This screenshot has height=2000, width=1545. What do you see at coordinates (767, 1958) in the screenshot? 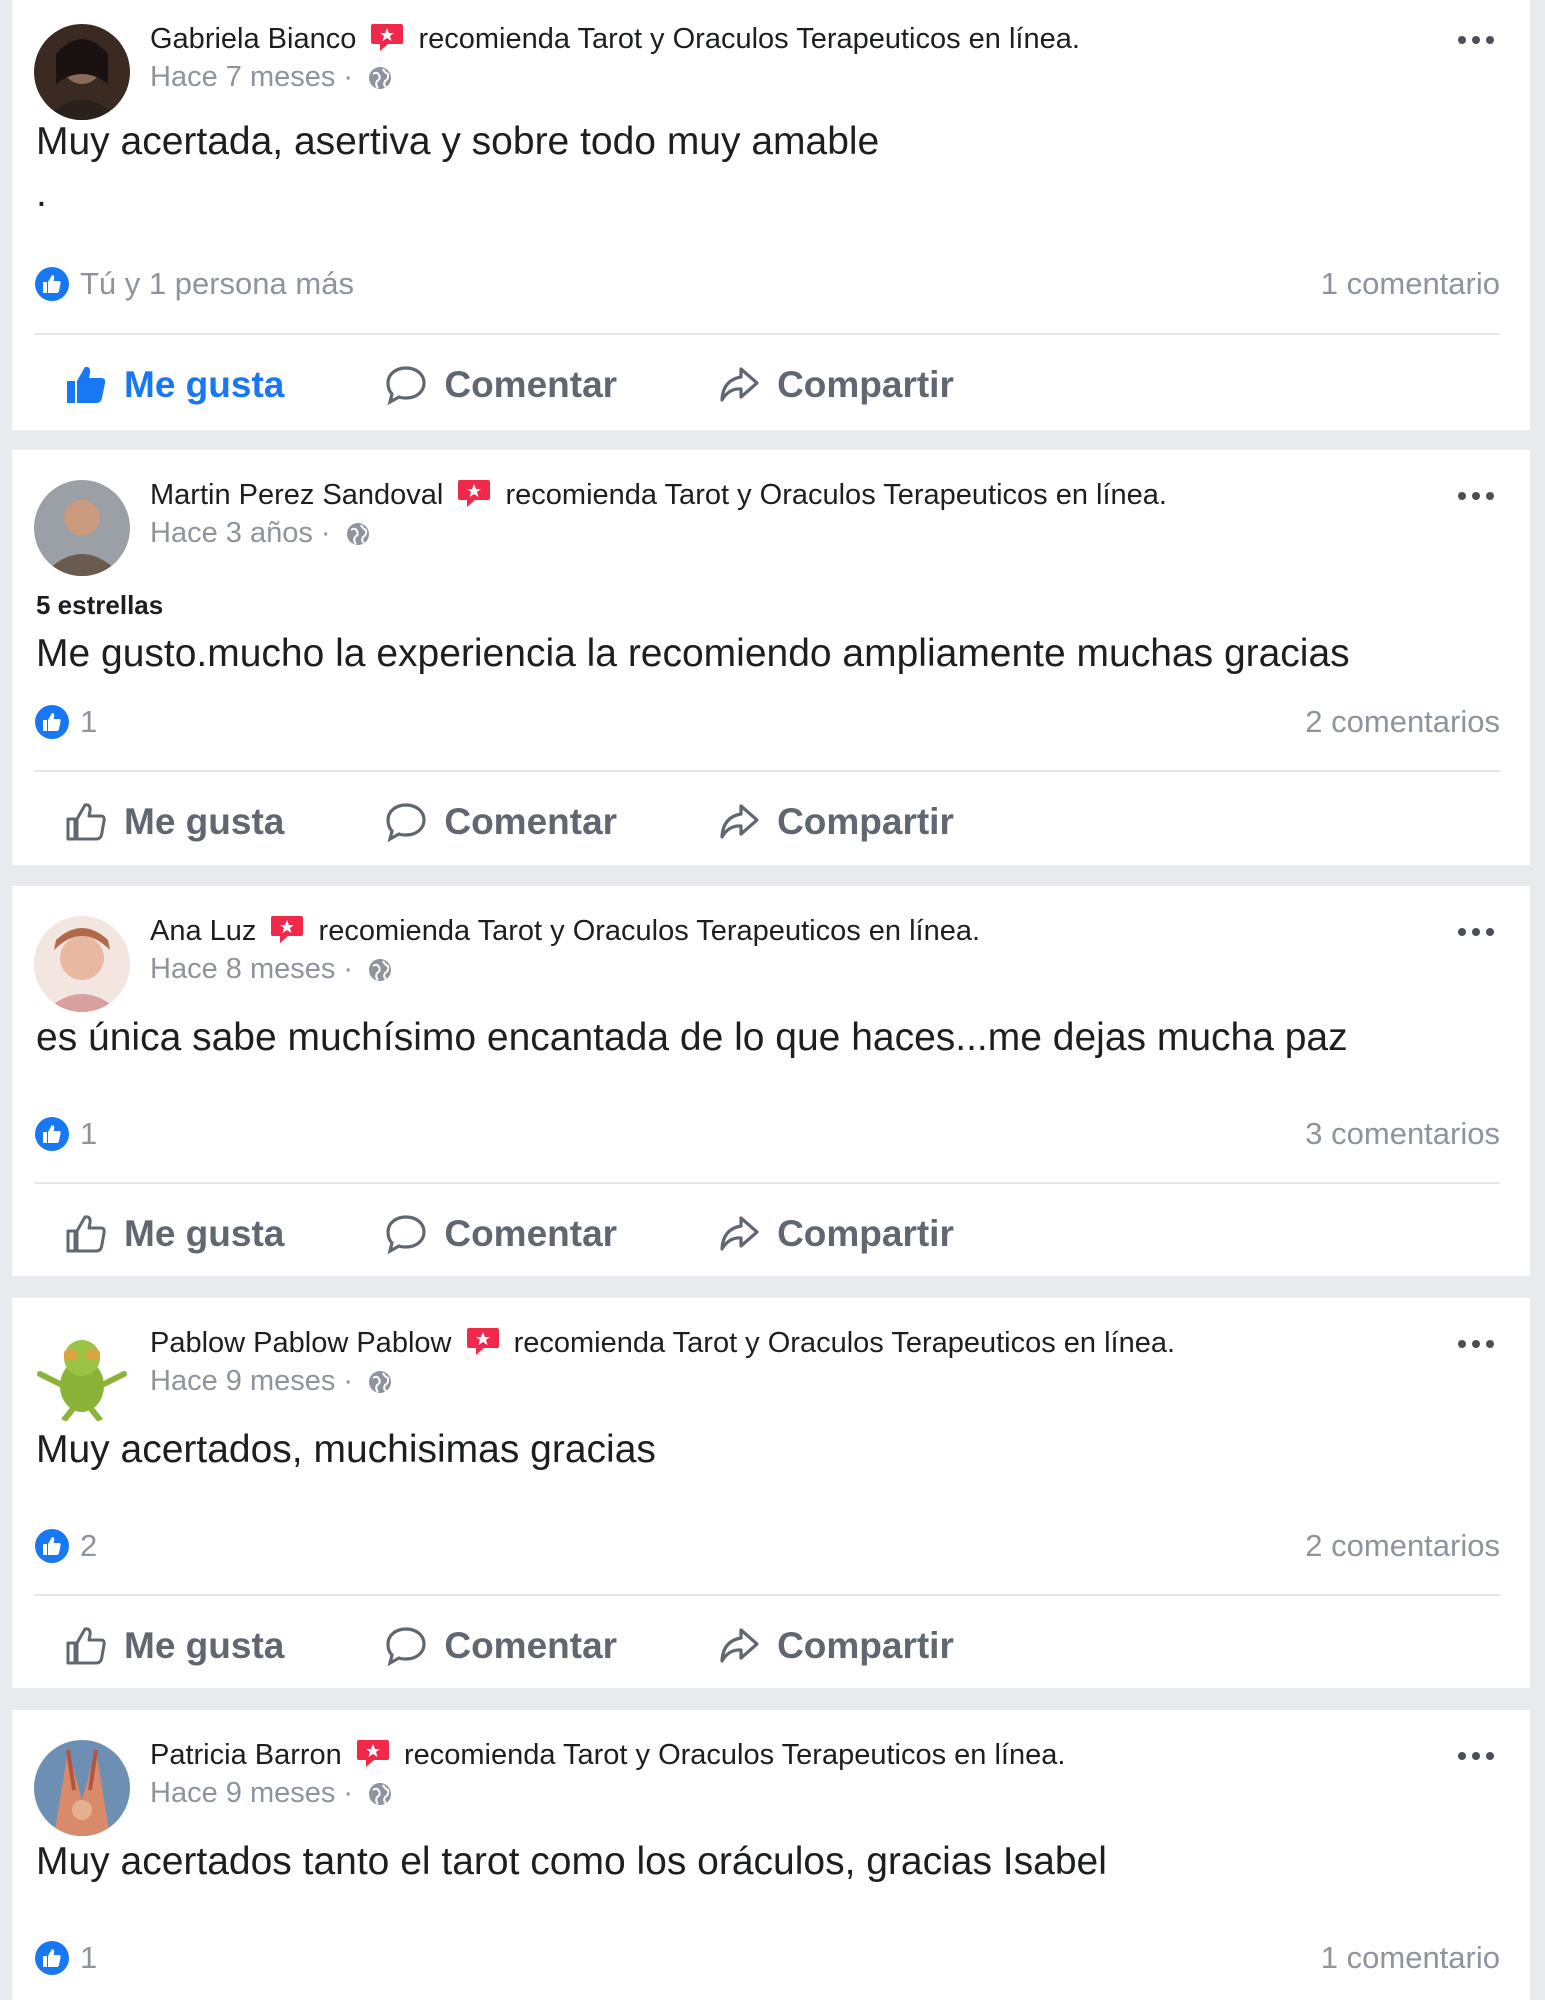
I see `post-stats: 1 1 comentario` at bounding box center [767, 1958].